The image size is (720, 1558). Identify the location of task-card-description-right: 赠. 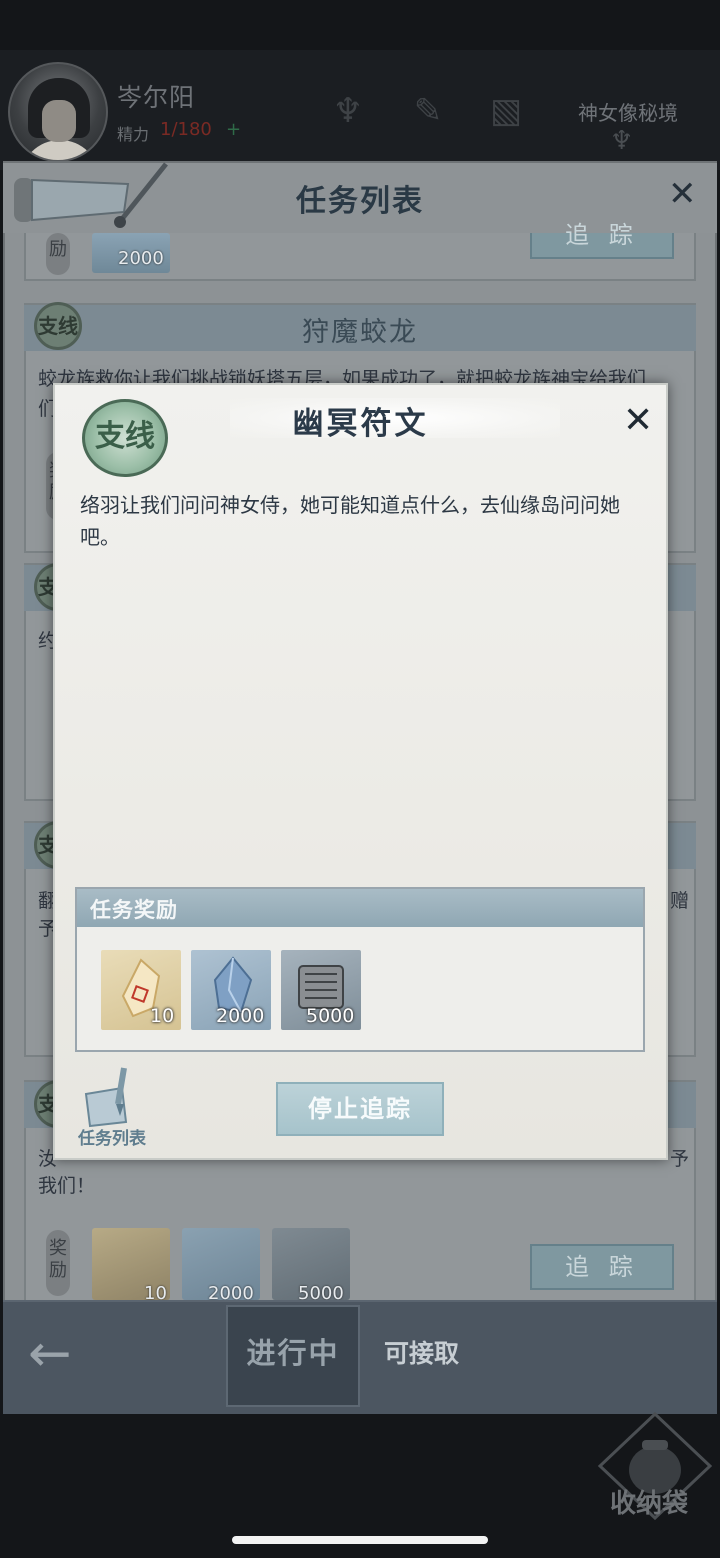
(680, 901).